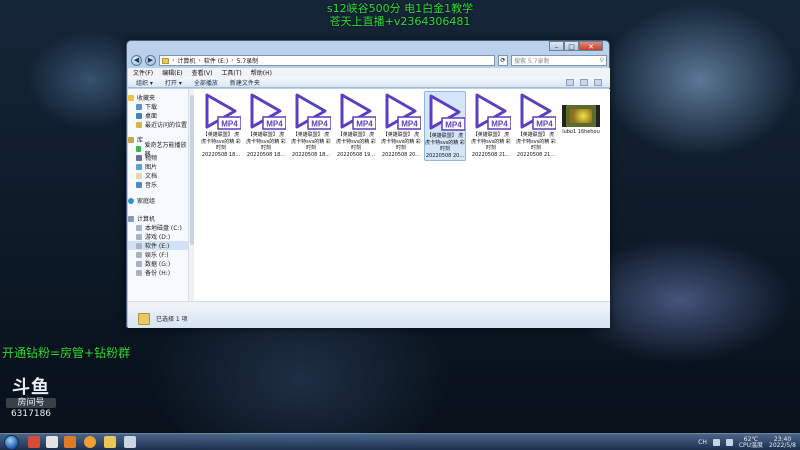 This screenshot has height=450, width=800. Describe the element at coordinates (158, 227) in the screenshot. I see `nav-item-drive-c: 本地磁盘 (C:)` at that location.